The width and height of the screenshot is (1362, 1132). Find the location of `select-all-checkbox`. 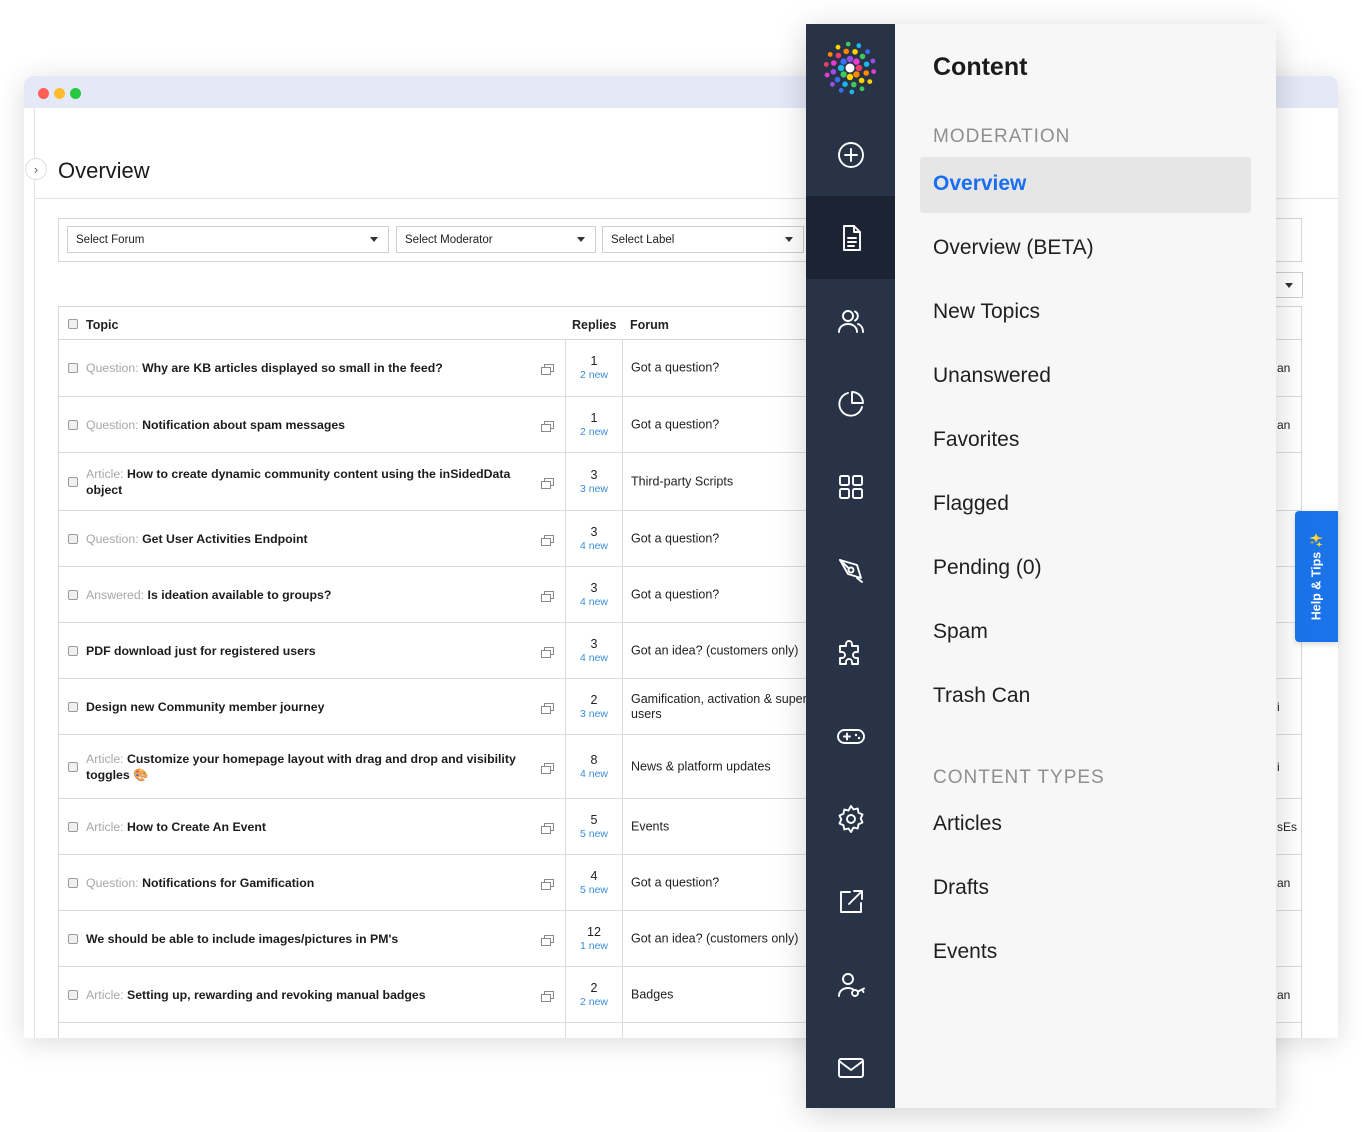

select-all-checkbox is located at coordinates (73, 324).